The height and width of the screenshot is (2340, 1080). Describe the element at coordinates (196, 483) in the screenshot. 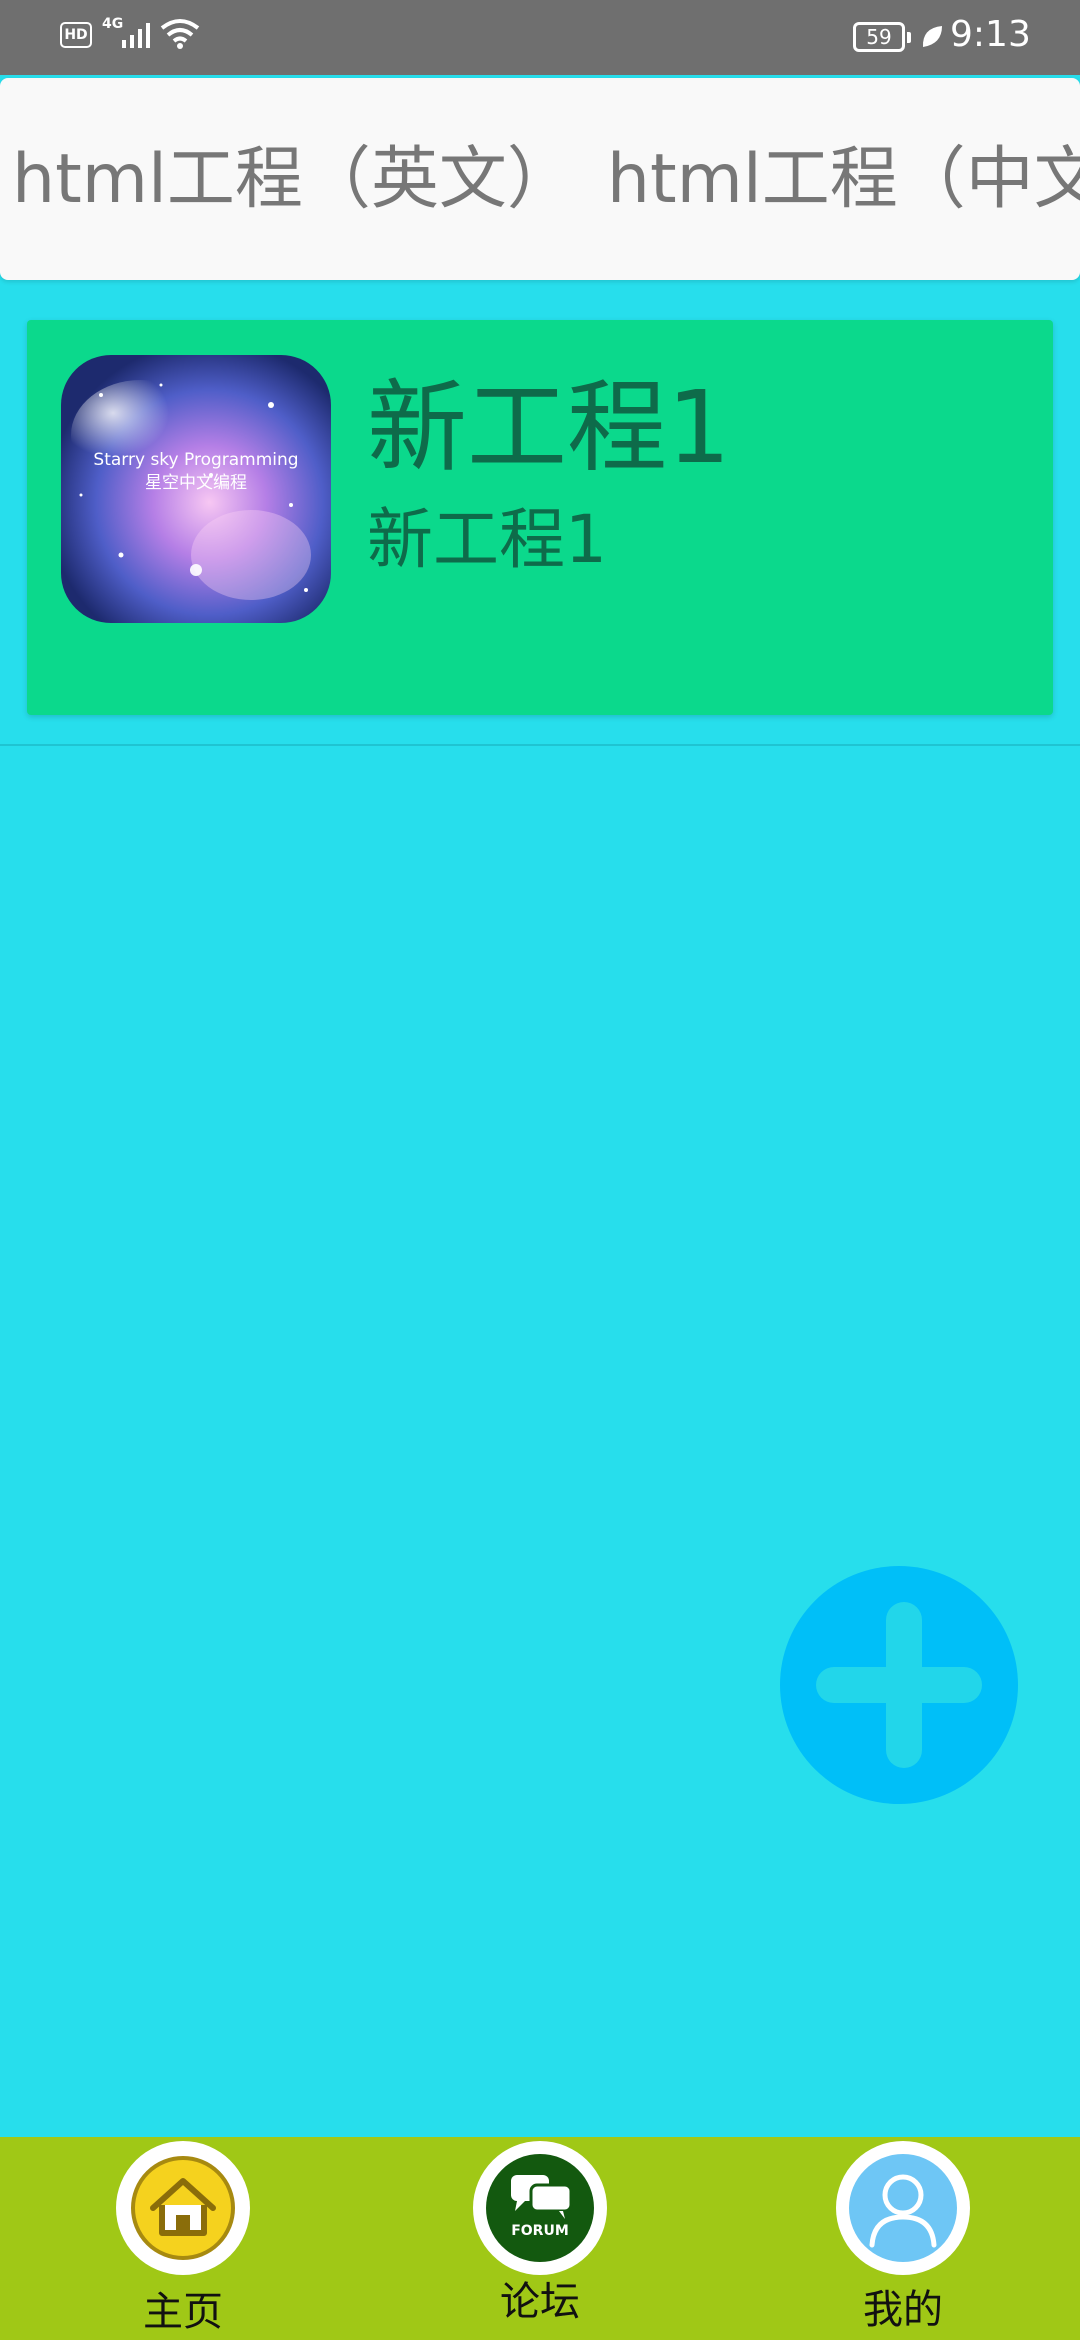

I see `svg-text: 星空中文编程` at that location.